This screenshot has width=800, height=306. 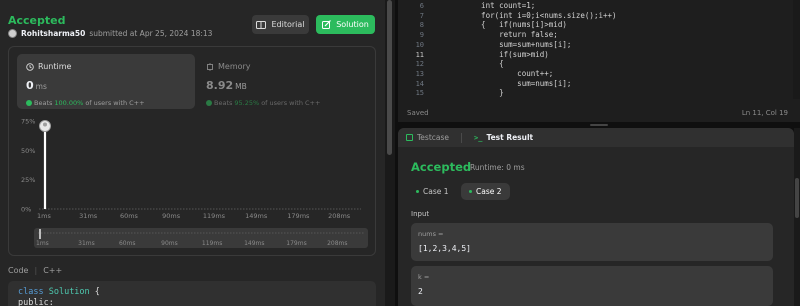 I want to click on checkbox-icon, so click(x=409, y=137).